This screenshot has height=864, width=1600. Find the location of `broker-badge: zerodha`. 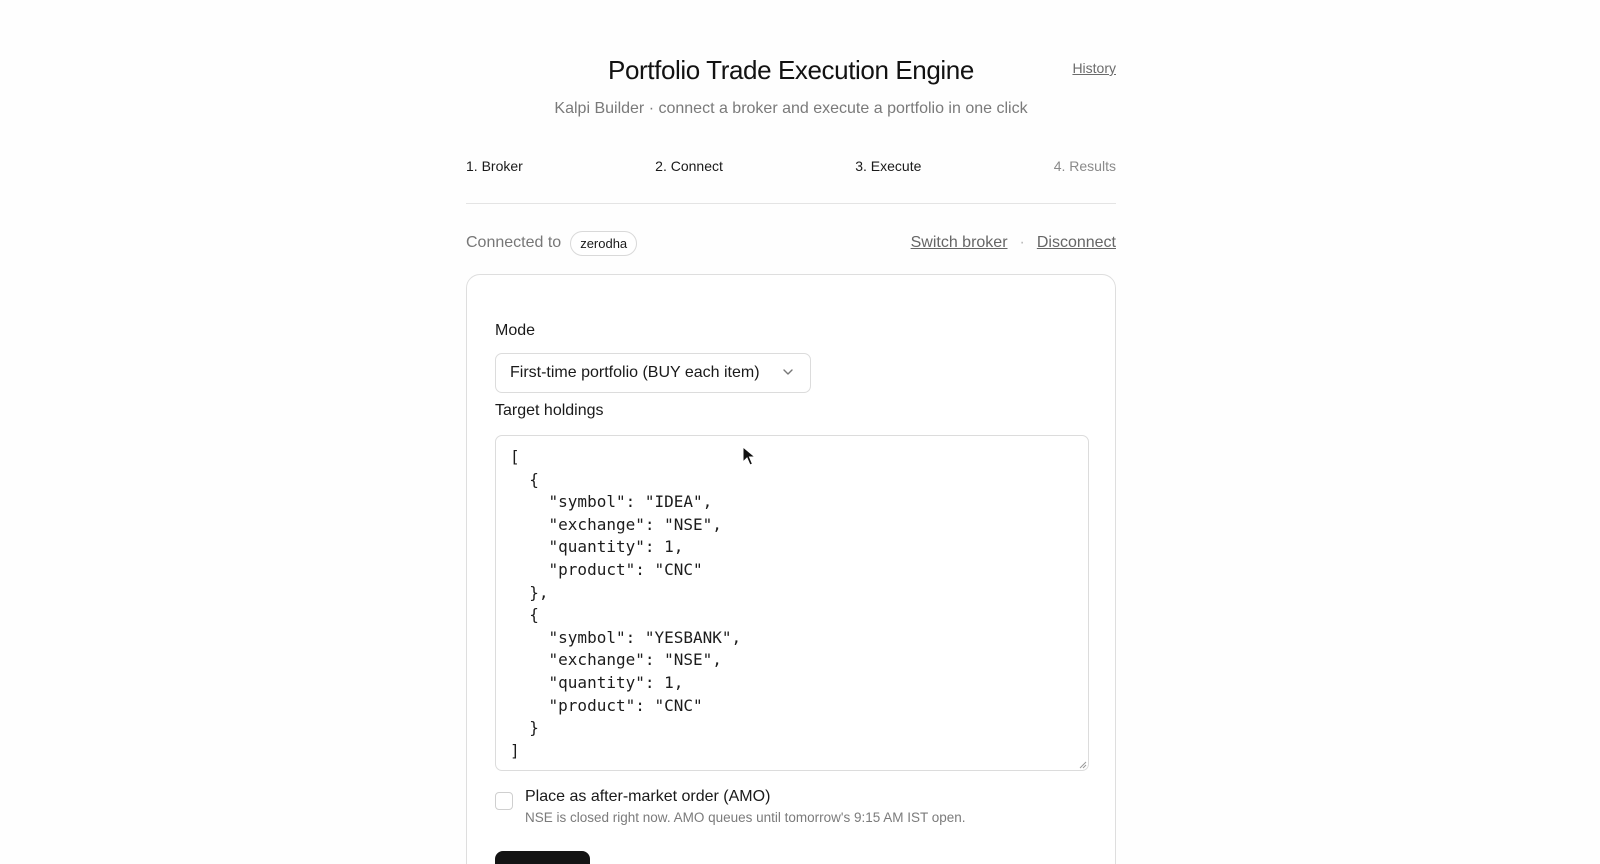

broker-badge: zerodha is located at coordinates (604, 243).